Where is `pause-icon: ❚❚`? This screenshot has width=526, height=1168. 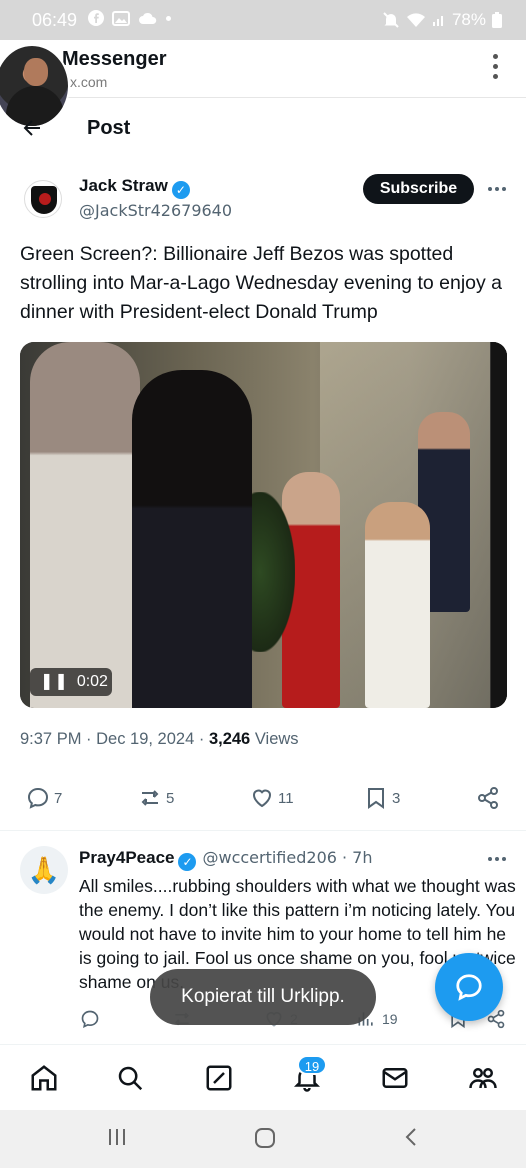
pause-icon: ❚❚ is located at coordinates (54, 682).